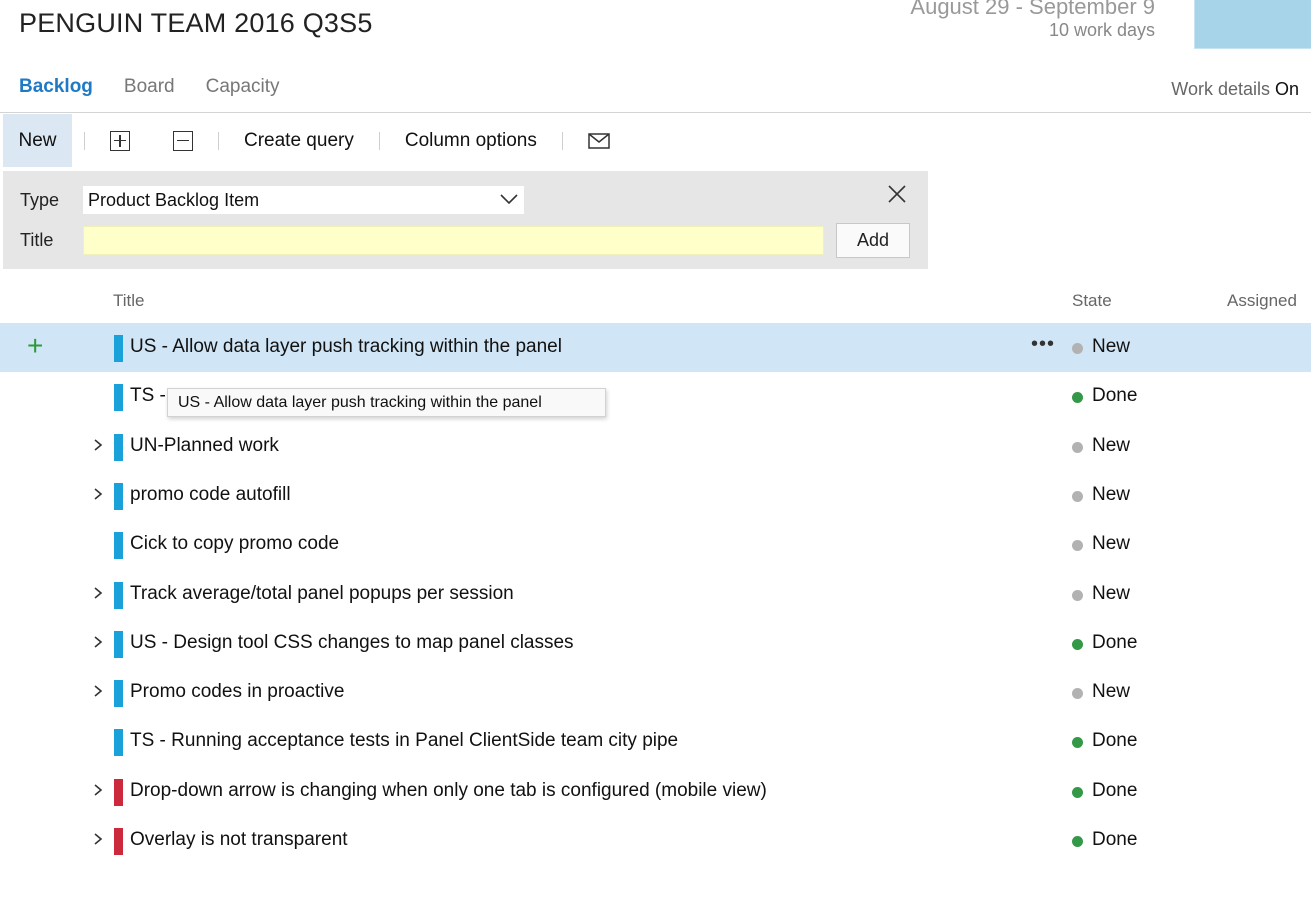  What do you see at coordinates (655, 446) in the screenshot?
I see `table-row: UN-Planned work New` at bounding box center [655, 446].